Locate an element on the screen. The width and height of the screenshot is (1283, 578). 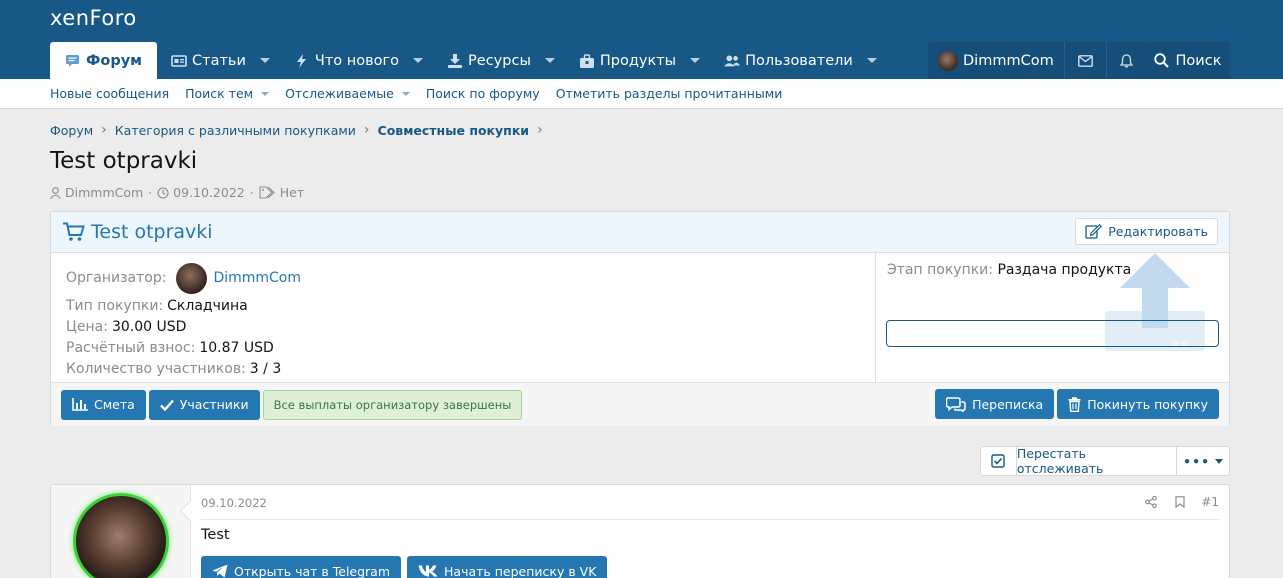
leave-purchase-button: Покинуть покупку is located at coordinates (1138, 404).